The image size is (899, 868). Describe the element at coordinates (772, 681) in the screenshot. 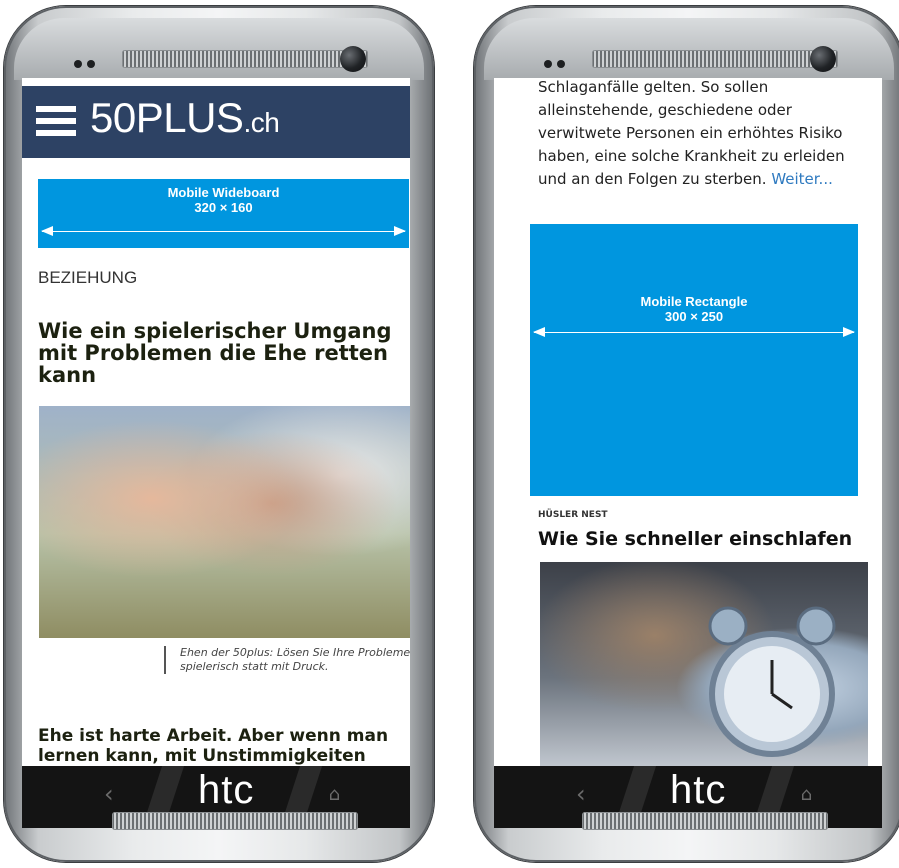

I see `alarm-clock-icon` at that location.